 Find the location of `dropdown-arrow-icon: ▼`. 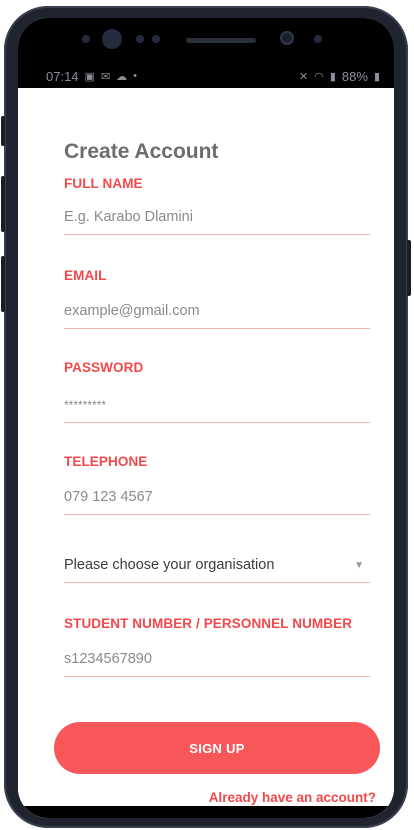

dropdown-arrow-icon: ▼ is located at coordinates (359, 565).